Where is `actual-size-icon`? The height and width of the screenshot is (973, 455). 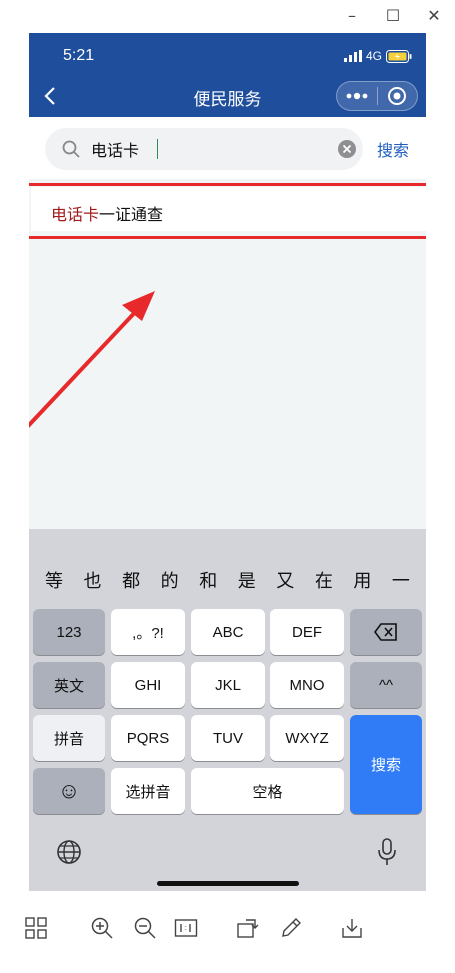 actual-size-icon is located at coordinates (186, 928).